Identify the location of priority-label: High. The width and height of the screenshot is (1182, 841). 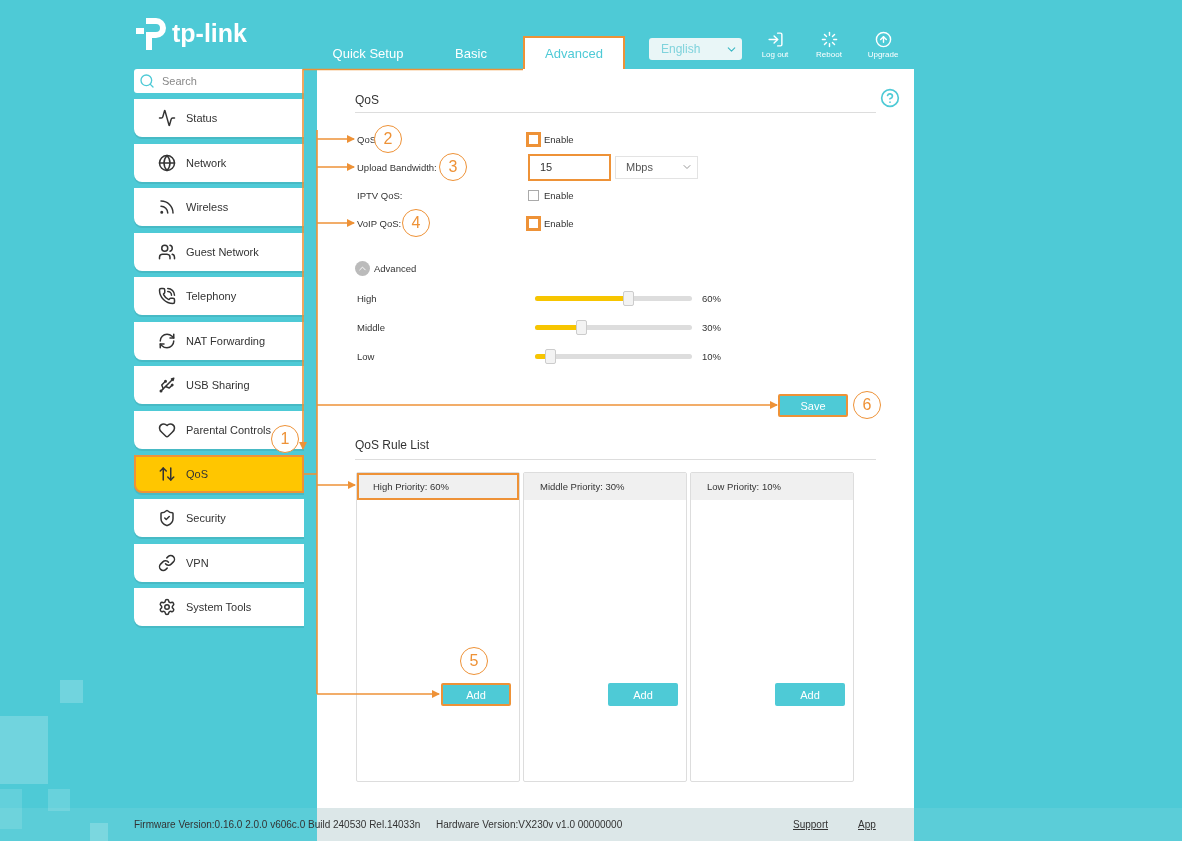
(367, 298).